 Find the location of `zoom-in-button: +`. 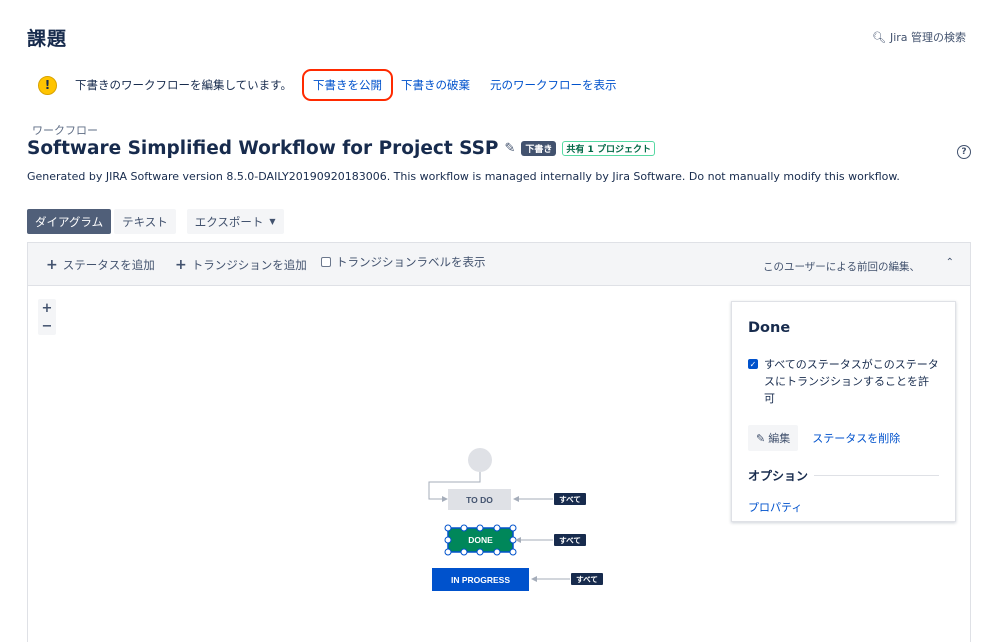

zoom-in-button: + is located at coordinates (47, 308).